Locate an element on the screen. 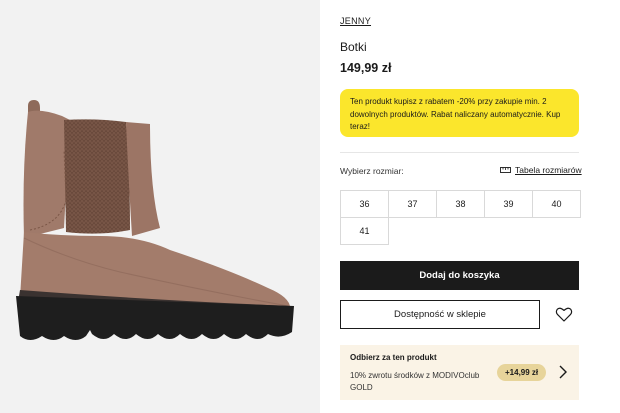  product-price: 149,99 zł is located at coordinates (366, 68).